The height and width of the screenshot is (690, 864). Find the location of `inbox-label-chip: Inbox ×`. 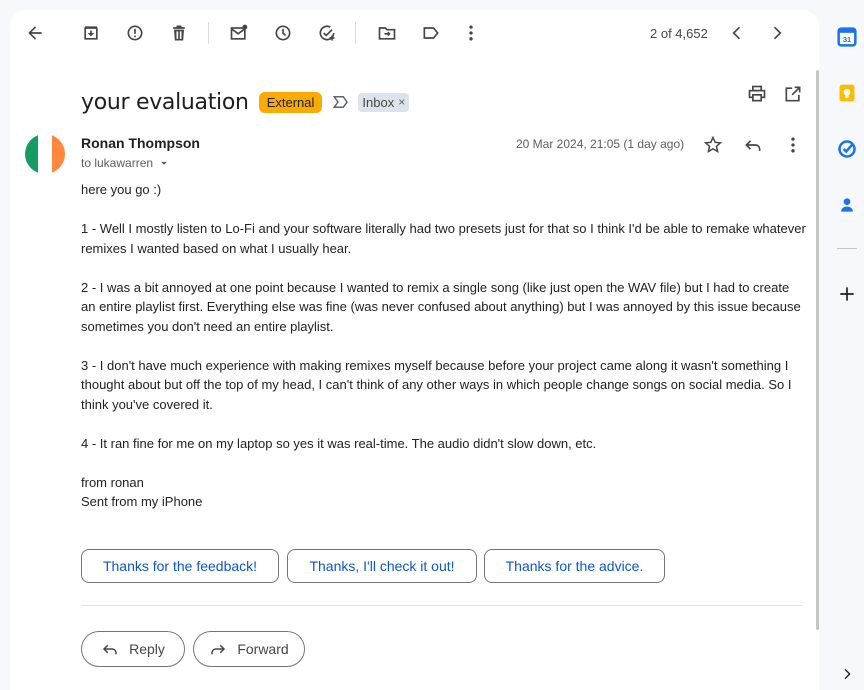

inbox-label-chip: Inbox × is located at coordinates (384, 102).